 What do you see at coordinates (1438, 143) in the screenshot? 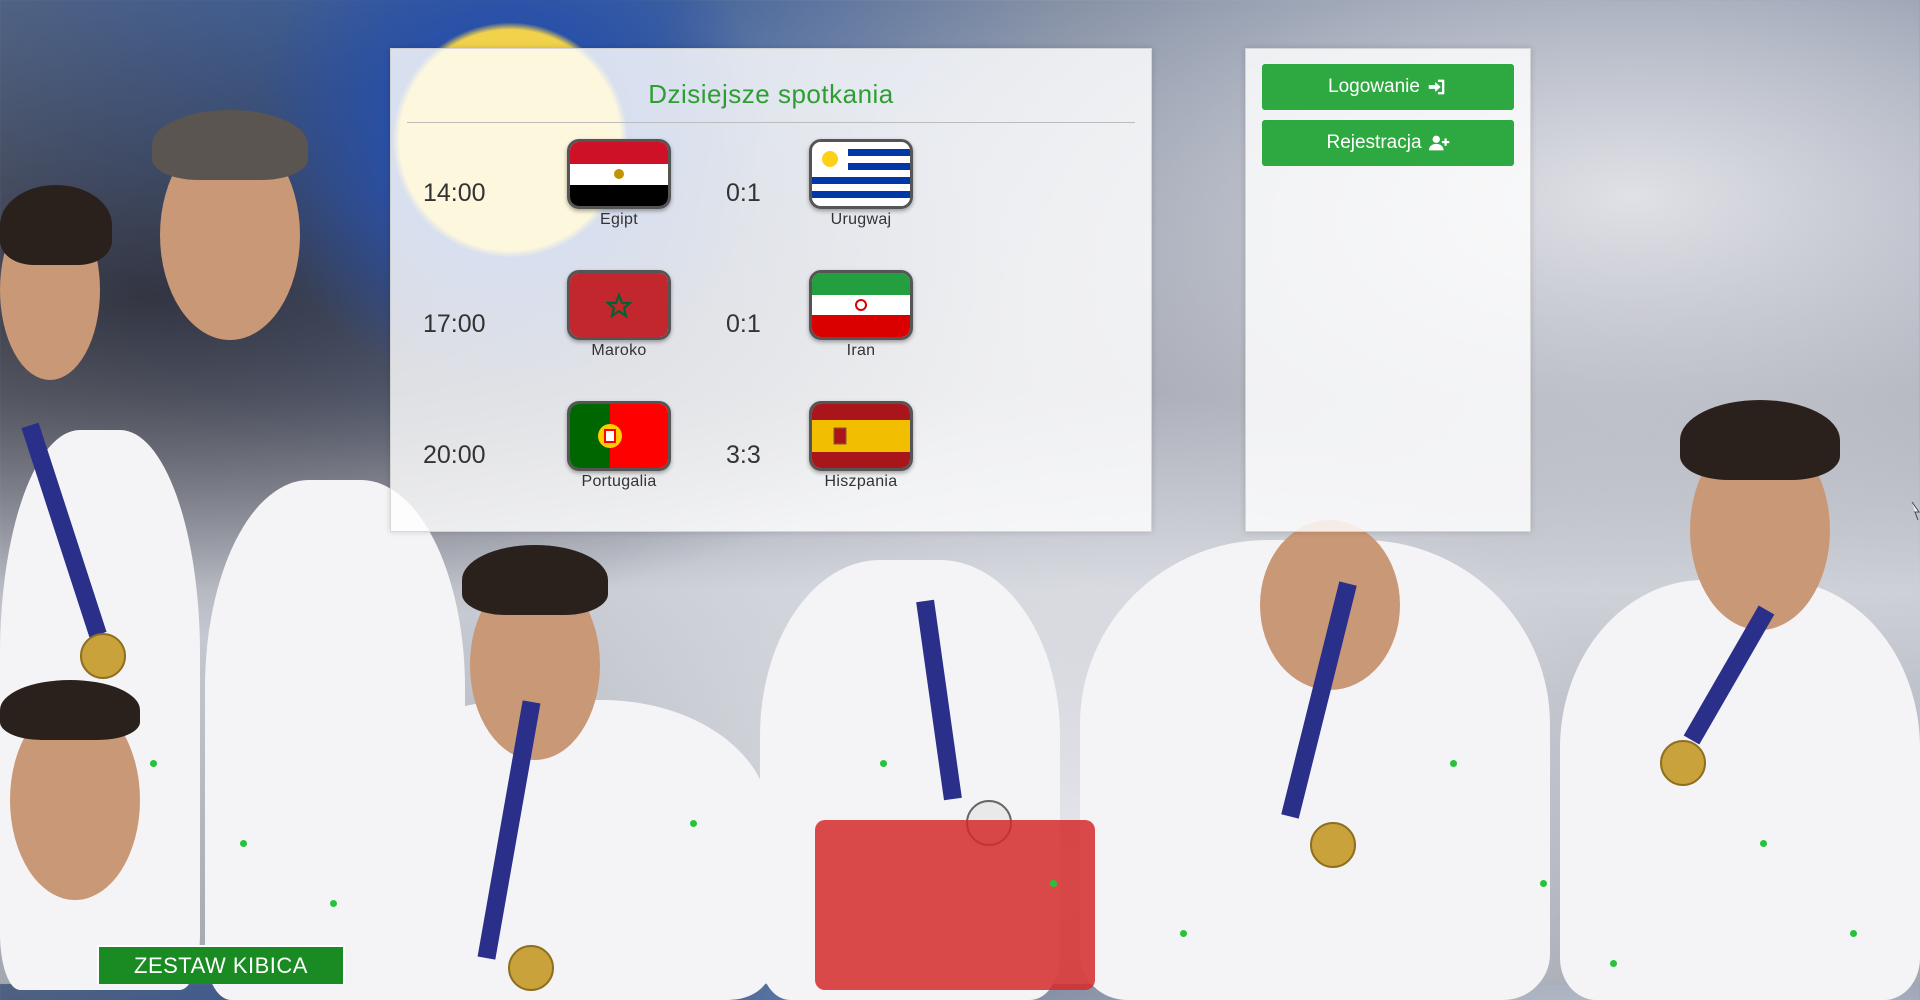
I see `user-plus-icon` at bounding box center [1438, 143].